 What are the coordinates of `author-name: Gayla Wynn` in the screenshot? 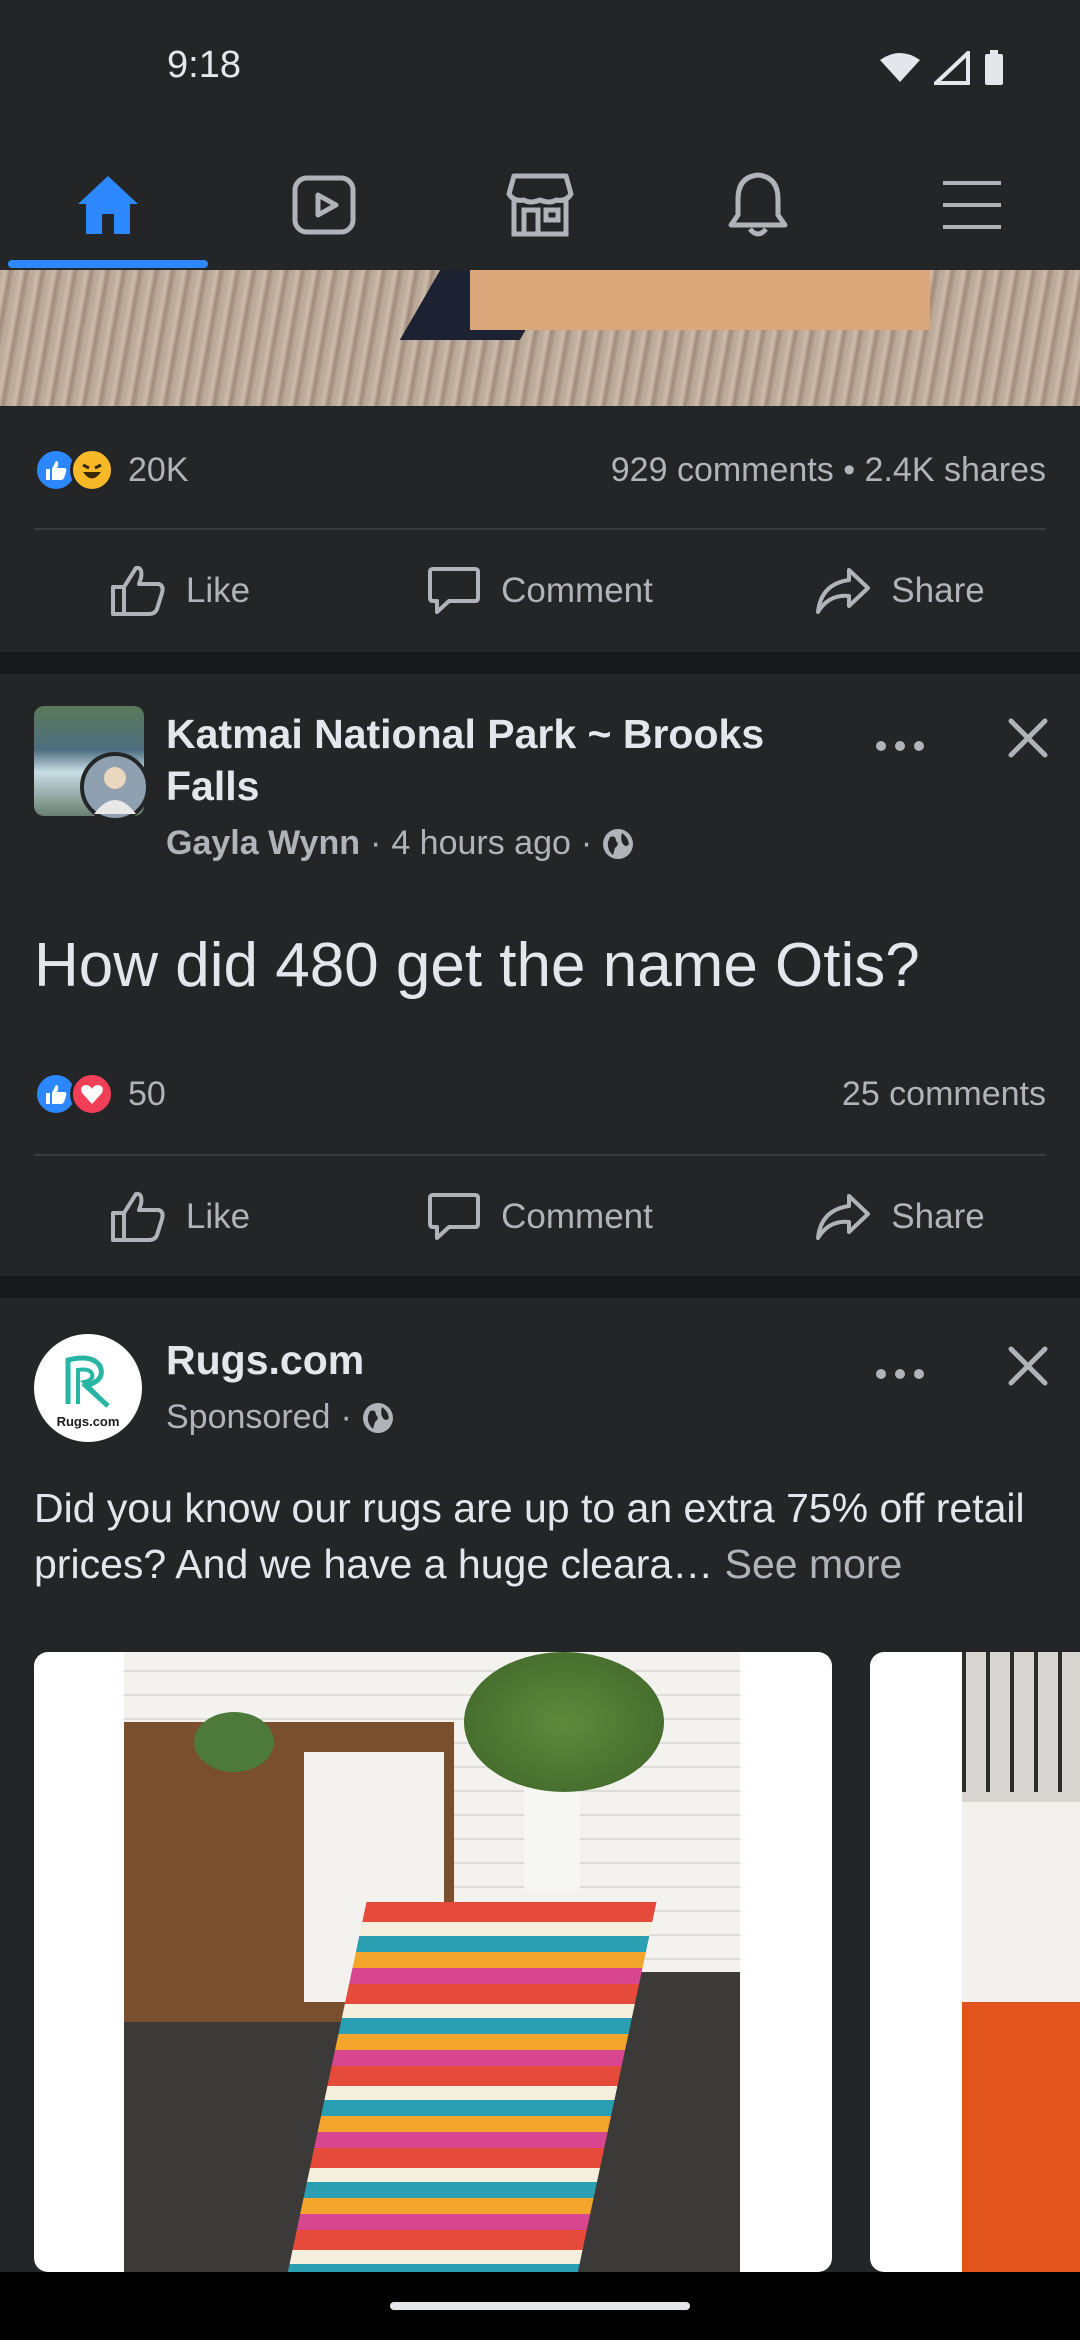 It's located at (263, 843).